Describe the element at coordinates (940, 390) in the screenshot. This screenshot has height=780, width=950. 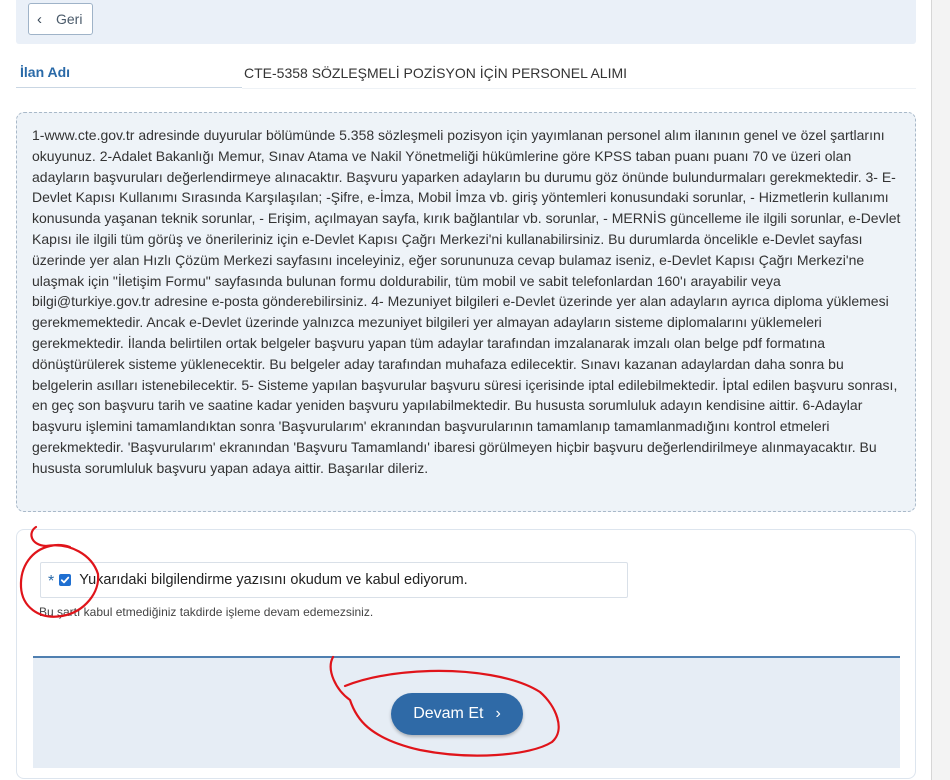
I see `page-scrollbar` at that location.